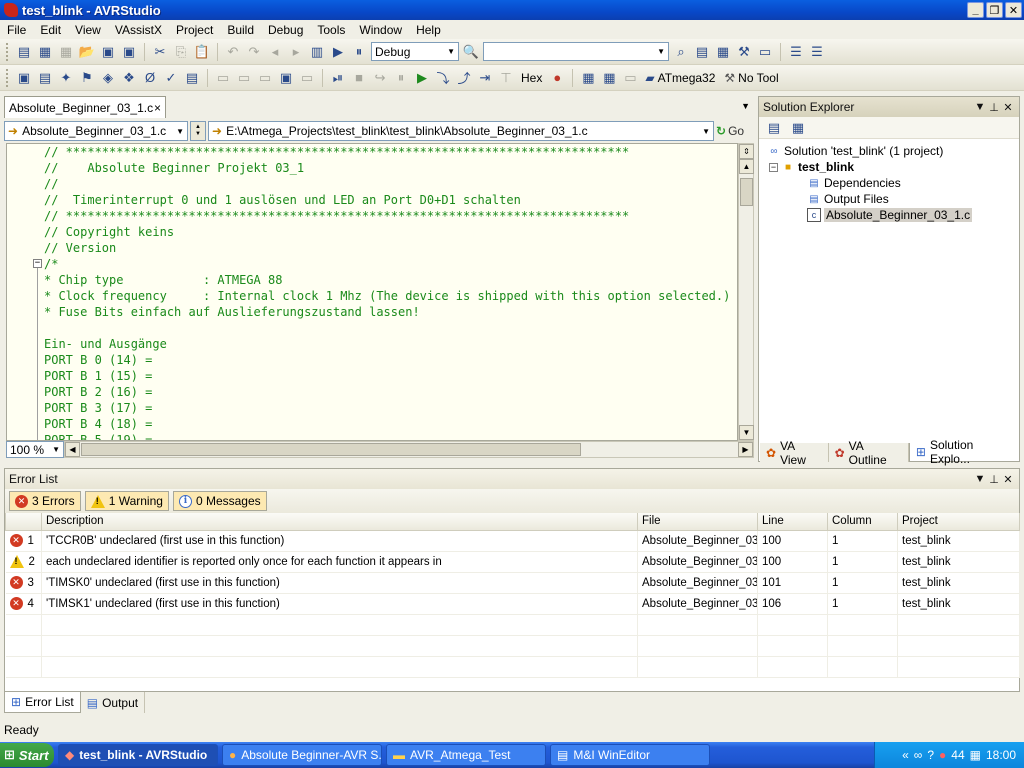 Image resolution: width=1024 pixels, height=768 pixels. Describe the element at coordinates (66, 52) in the screenshot. I see `add-existing-icon: ▦` at that location.